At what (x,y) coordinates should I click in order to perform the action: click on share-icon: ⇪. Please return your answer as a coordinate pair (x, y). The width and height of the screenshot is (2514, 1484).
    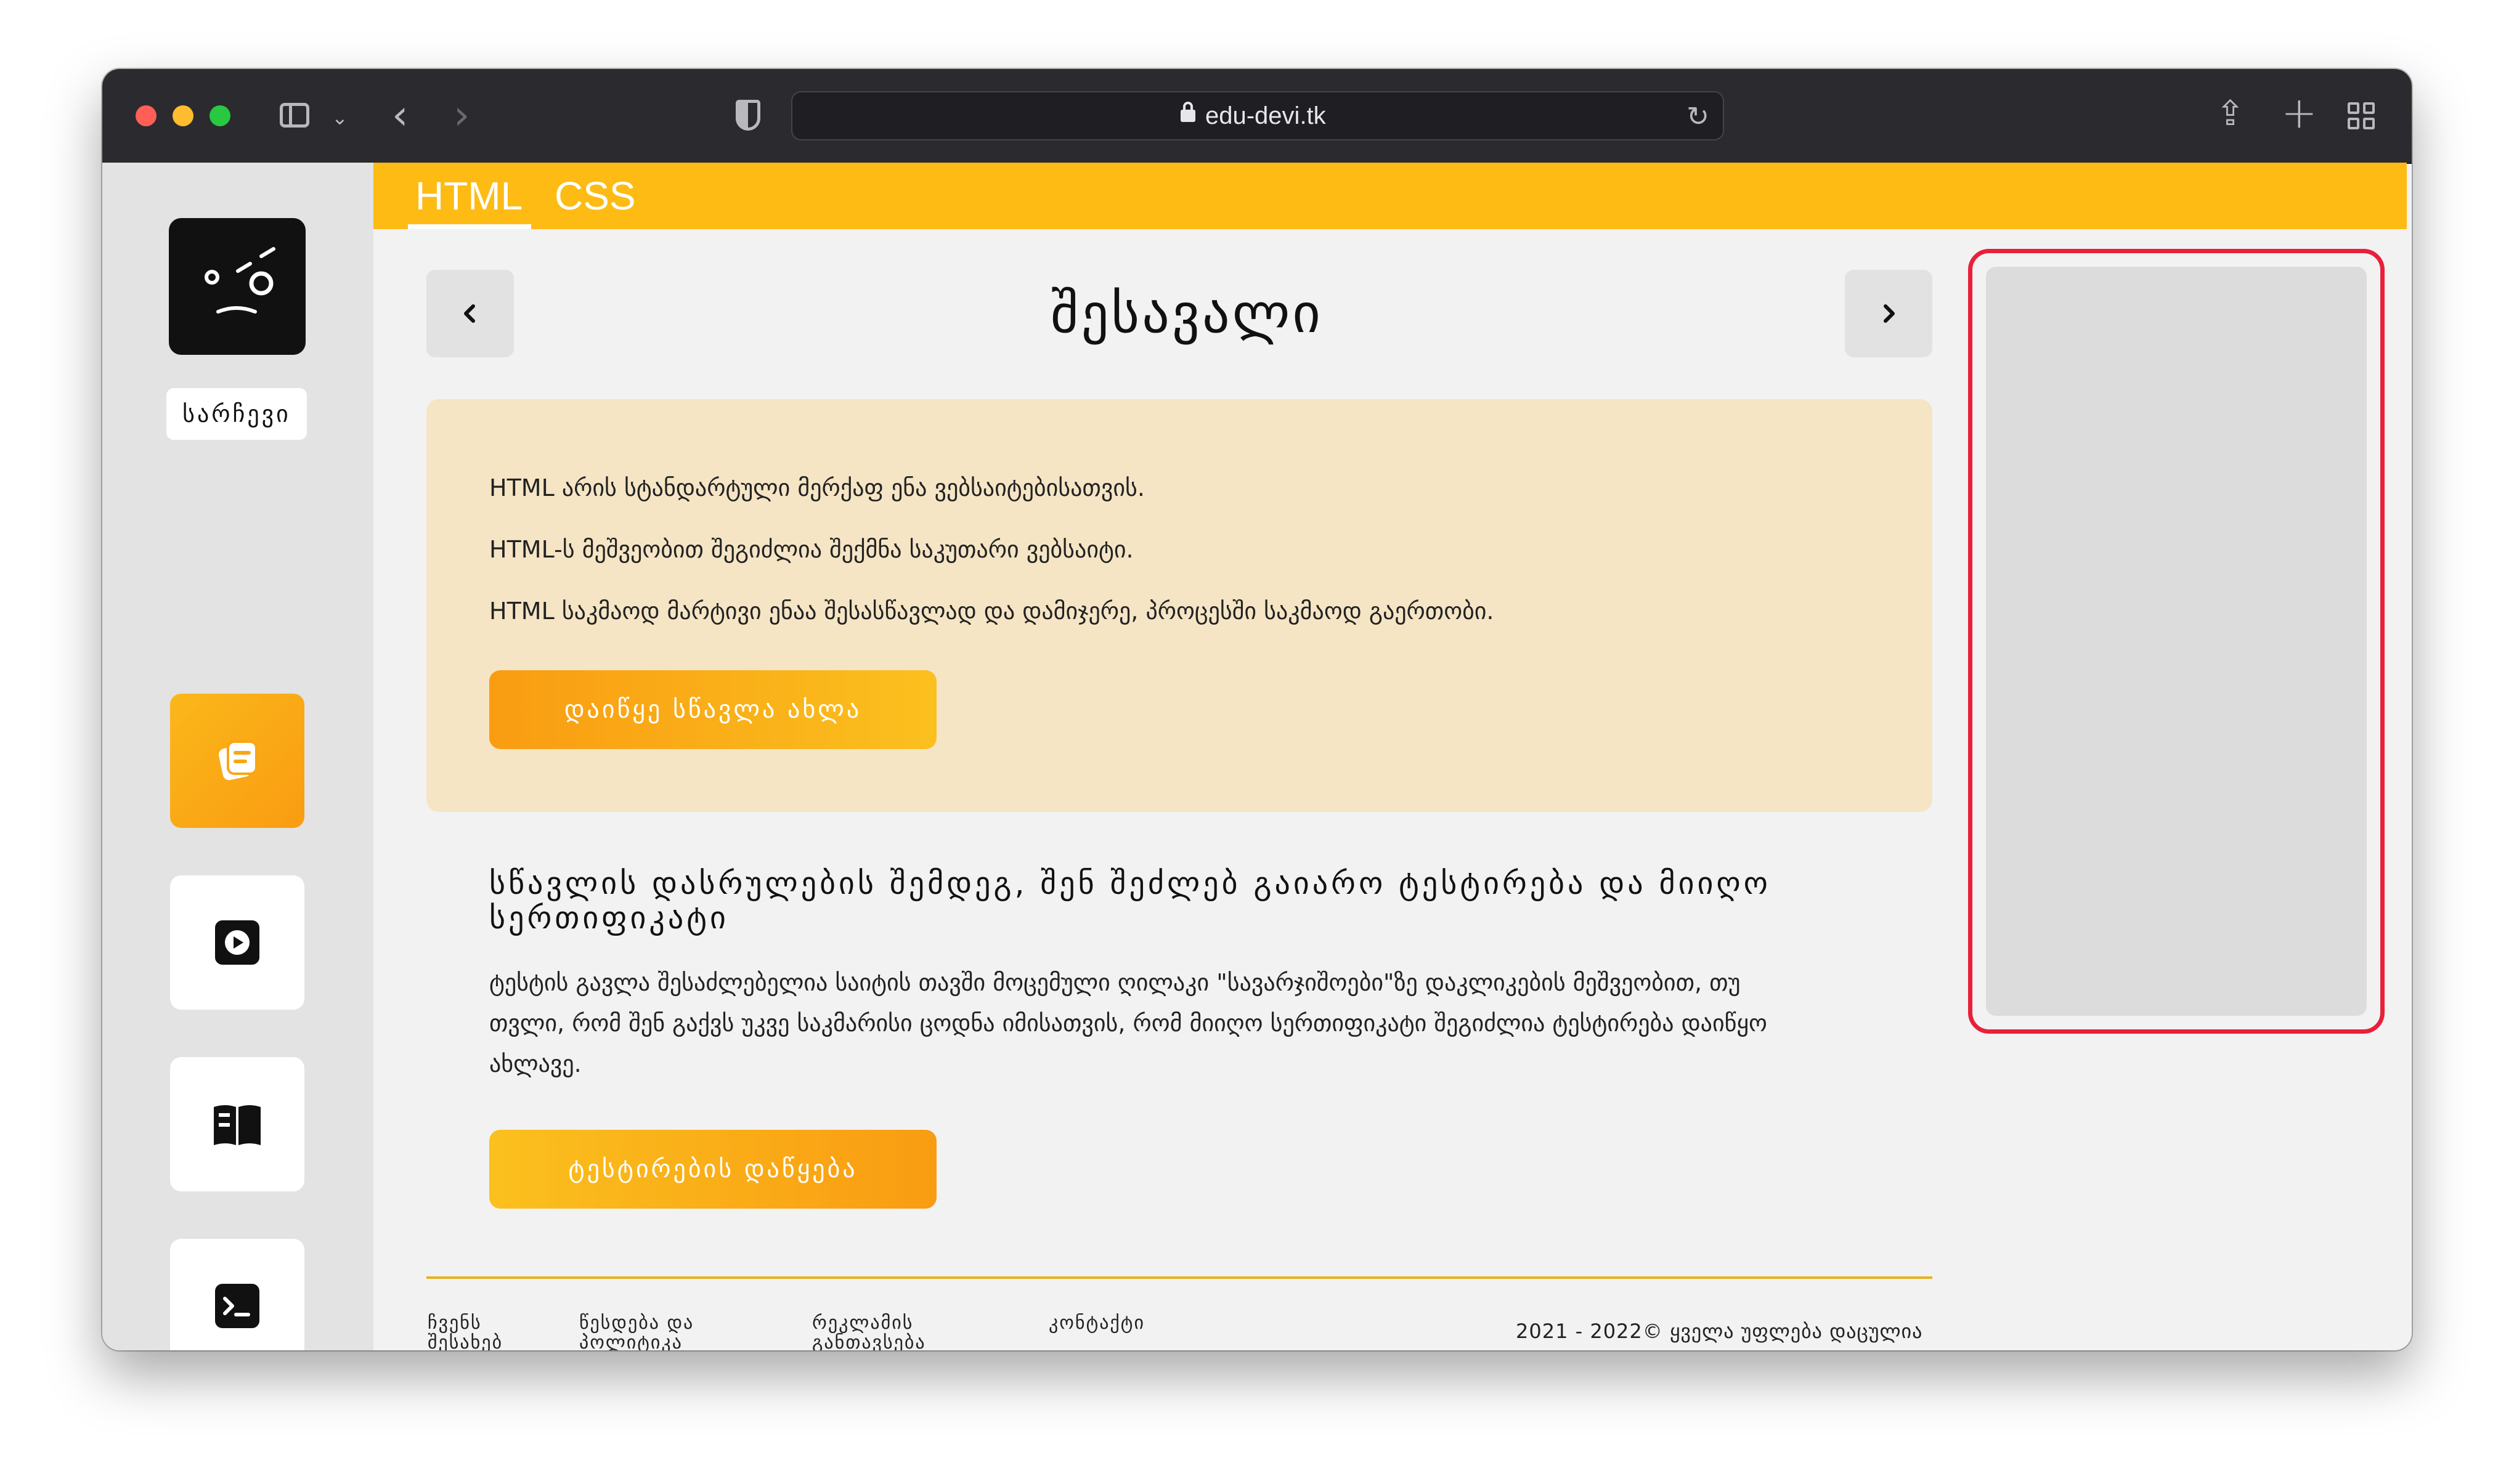
    Looking at the image, I should click on (2230, 114).